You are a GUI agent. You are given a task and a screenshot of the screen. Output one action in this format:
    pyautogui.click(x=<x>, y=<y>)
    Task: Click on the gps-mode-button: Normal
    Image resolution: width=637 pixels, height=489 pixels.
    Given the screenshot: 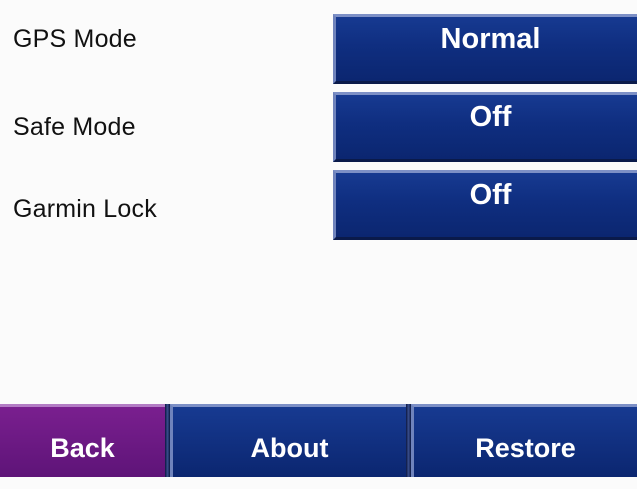 What is the action you would take?
    pyautogui.click(x=485, y=49)
    